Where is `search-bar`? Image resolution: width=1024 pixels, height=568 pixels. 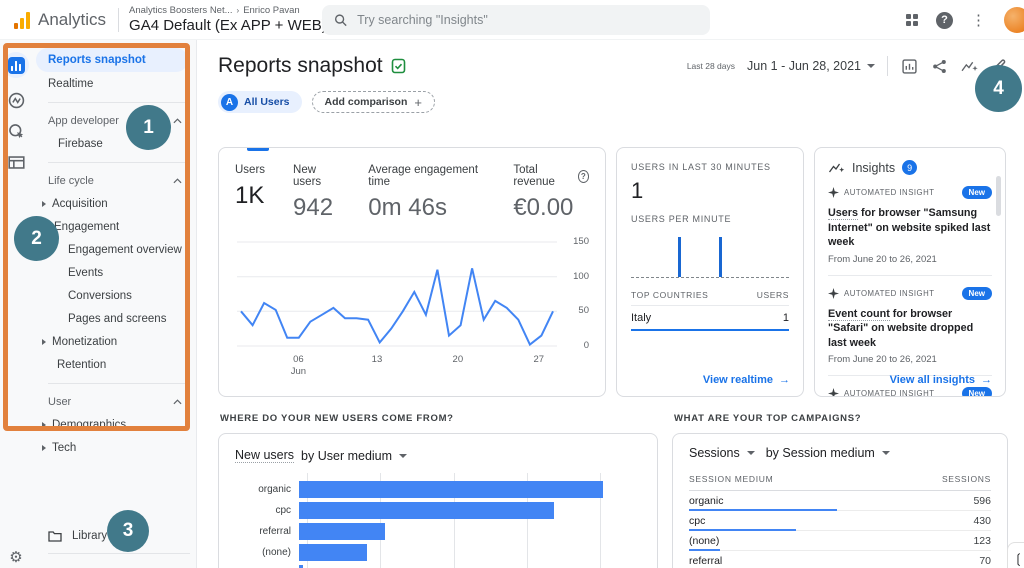 search-bar is located at coordinates (516, 20).